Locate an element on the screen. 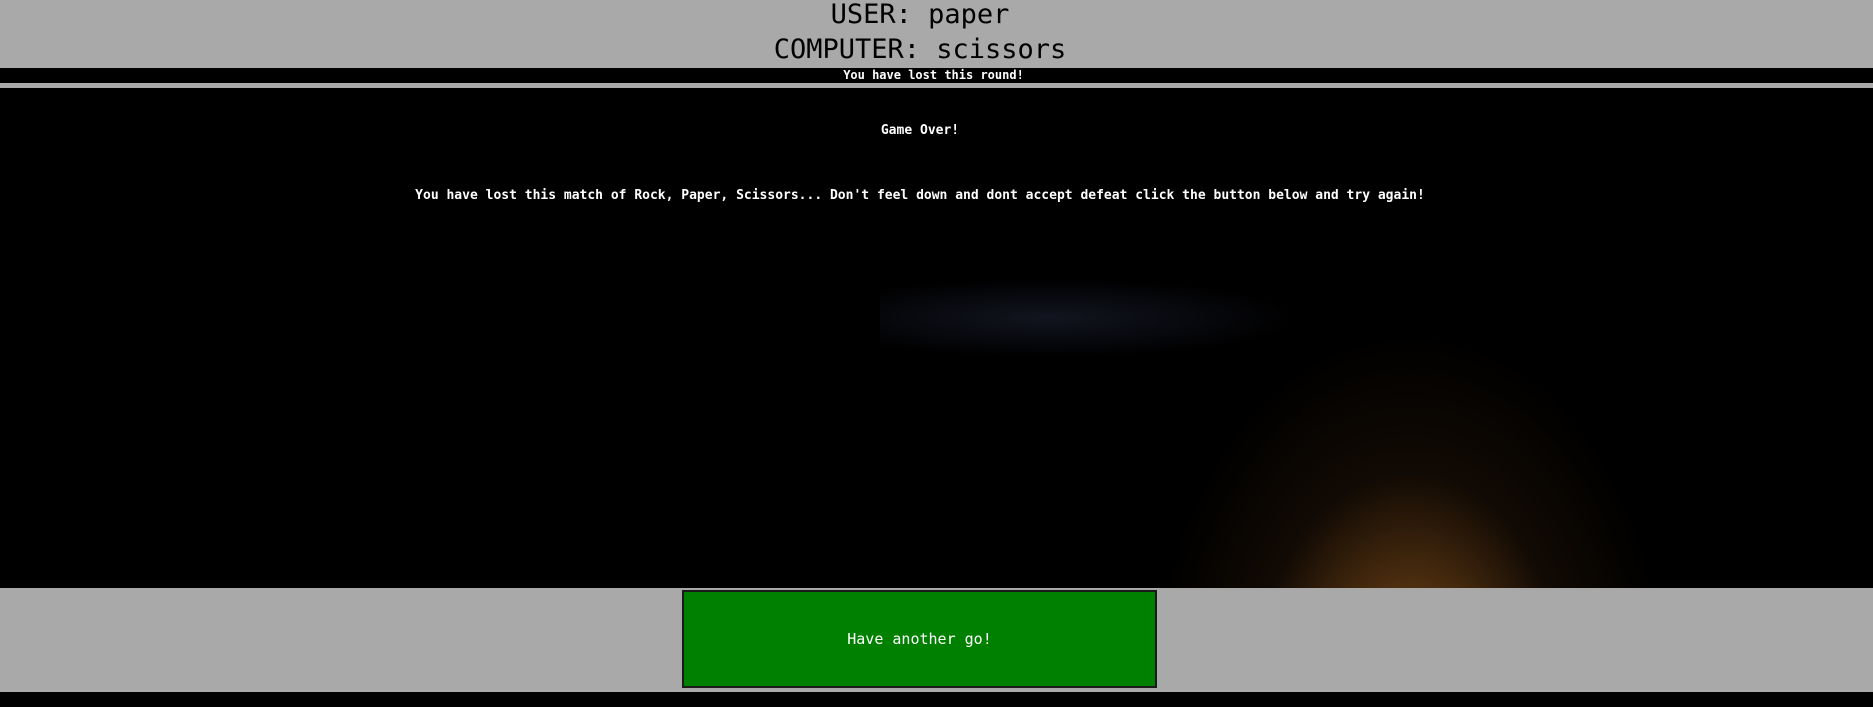 The height and width of the screenshot is (707, 1873). user-choice-text: USER: paper is located at coordinates (920, 15).